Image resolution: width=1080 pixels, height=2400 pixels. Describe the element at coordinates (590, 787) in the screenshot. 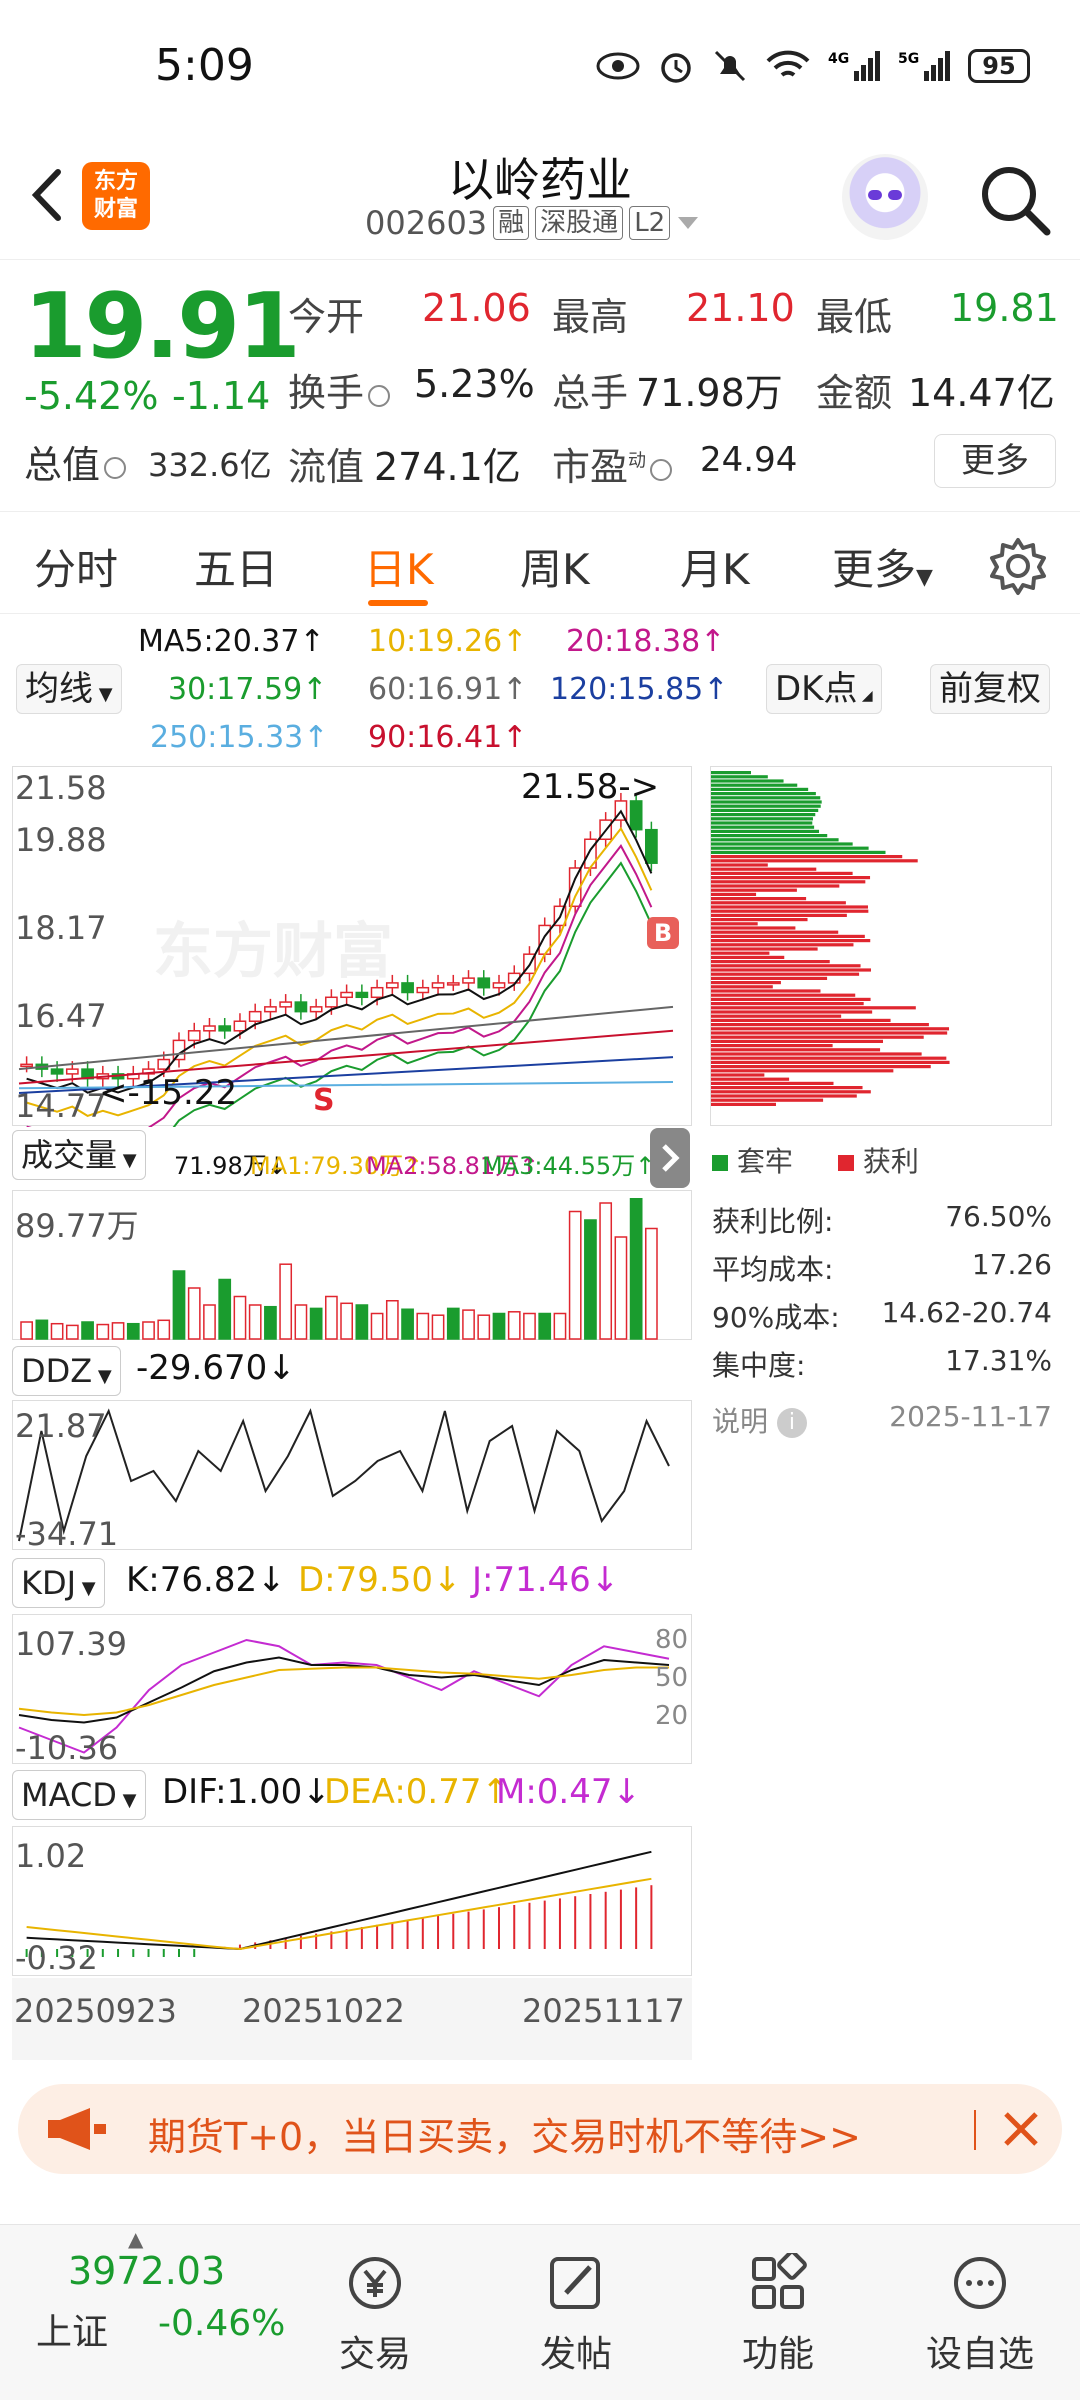

I see `high-marker: 21.58->` at that location.